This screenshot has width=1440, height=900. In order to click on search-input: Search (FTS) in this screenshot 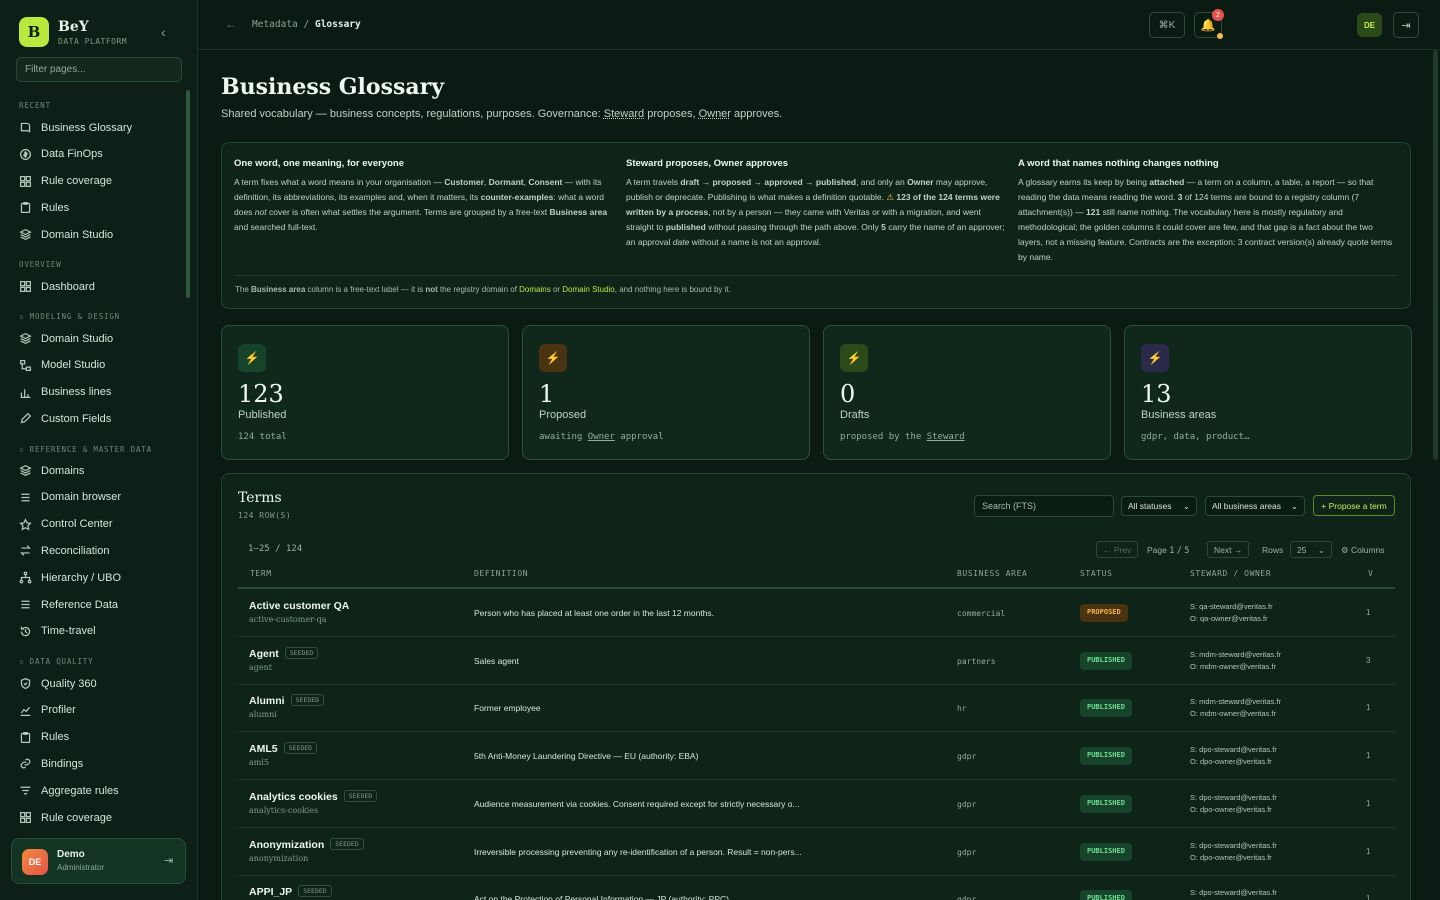, I will do `click(1044, 506)`.